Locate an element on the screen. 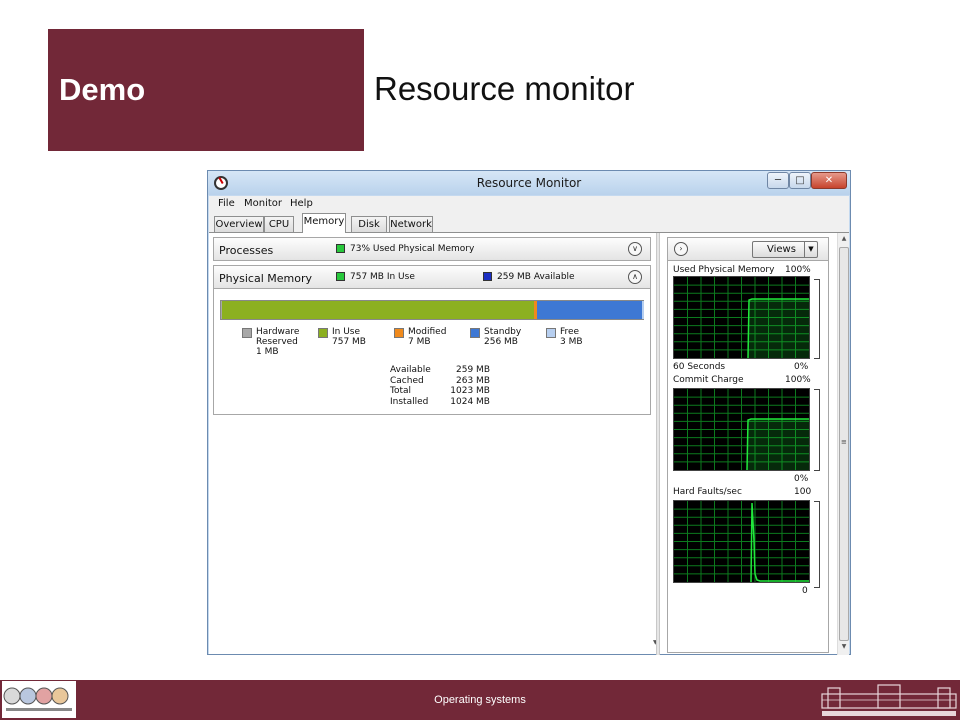  stat-value: 259 MB is located at coordinates (473, 370).